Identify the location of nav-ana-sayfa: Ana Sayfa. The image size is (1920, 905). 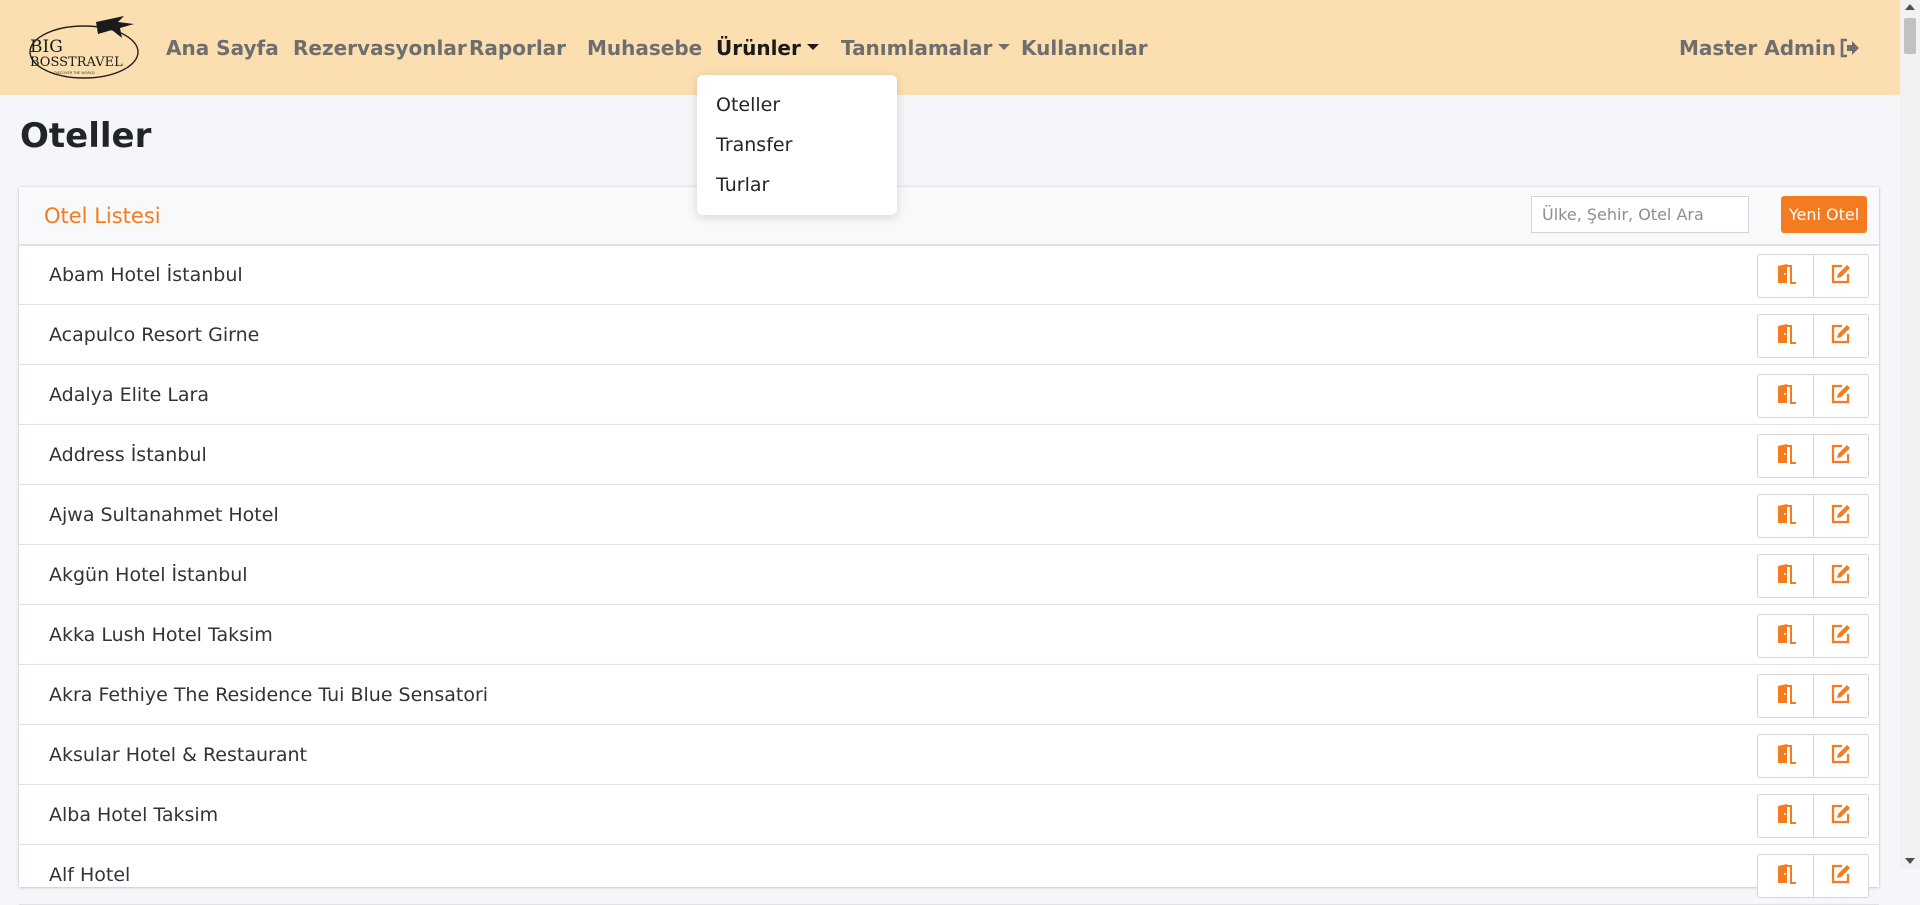
(222, 48).